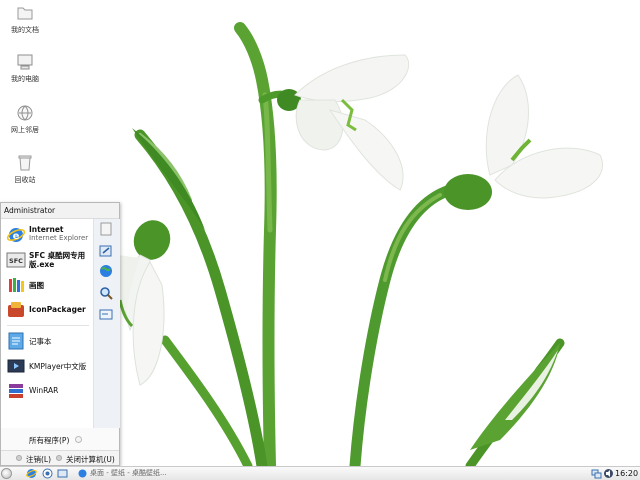  I want to click on menu-item-label: 画图, so click(36, 285).